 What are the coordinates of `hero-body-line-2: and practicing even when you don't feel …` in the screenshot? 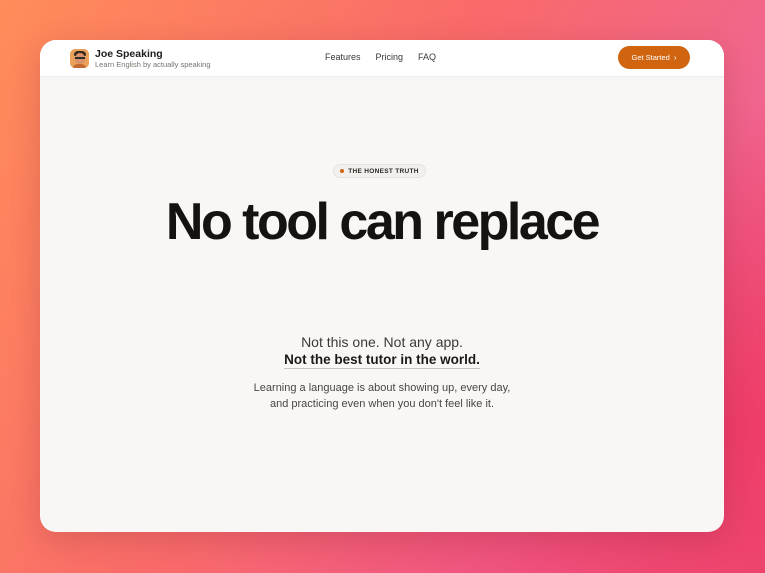 It's located at (382, 404).